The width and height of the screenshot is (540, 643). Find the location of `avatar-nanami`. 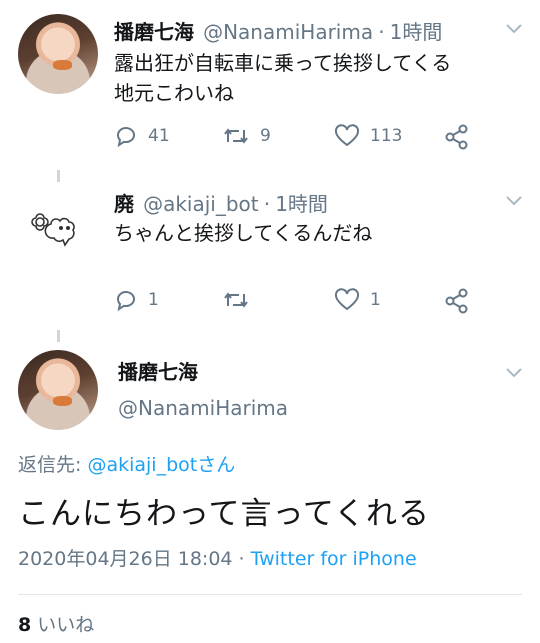

avatar-nanami is located at coordinates (58, 54).